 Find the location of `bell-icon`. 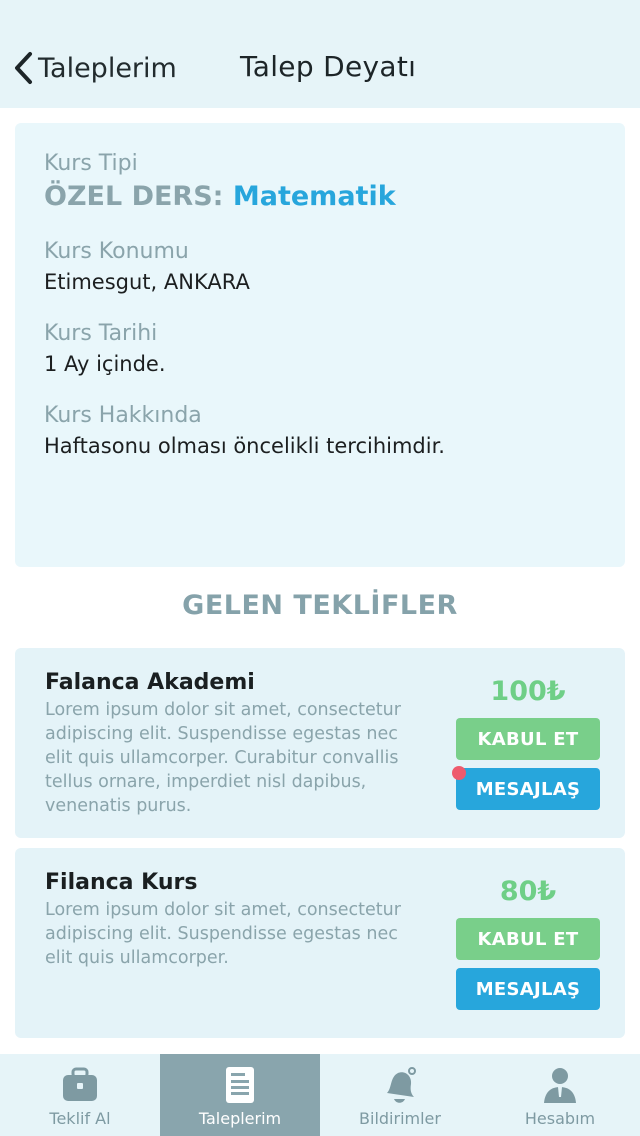

bell-icon is located at coordinates (401, 1085).